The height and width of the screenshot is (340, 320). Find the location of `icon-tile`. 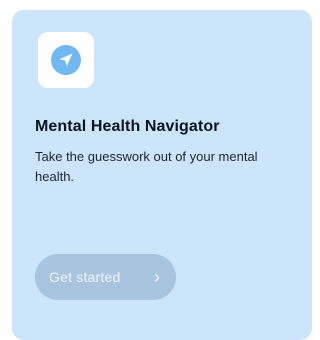

icon-tile is located at coordinates (66, 60).